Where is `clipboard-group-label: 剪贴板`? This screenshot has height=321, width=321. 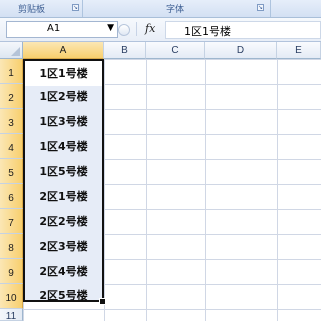
clipboard-group-label: 剪贴板 is located at coordinates (32, 10).